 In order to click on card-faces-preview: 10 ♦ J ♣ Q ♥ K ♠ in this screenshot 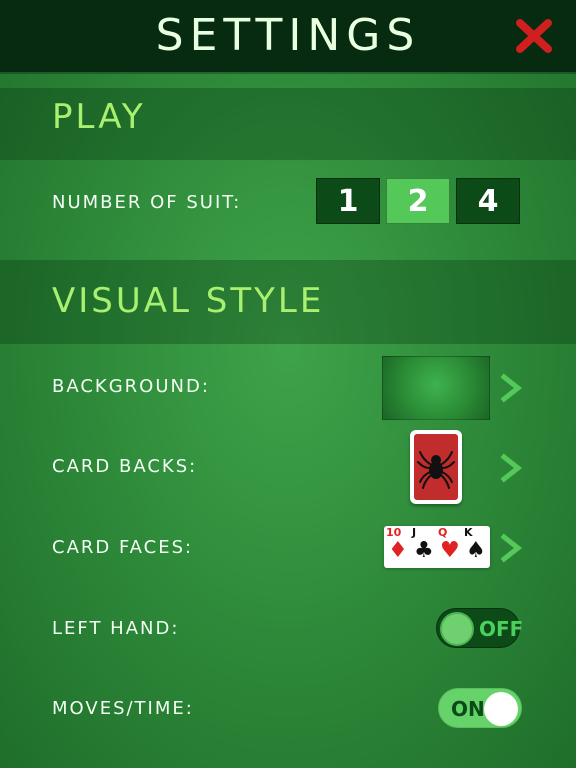, I will do `click(437, 547)`.